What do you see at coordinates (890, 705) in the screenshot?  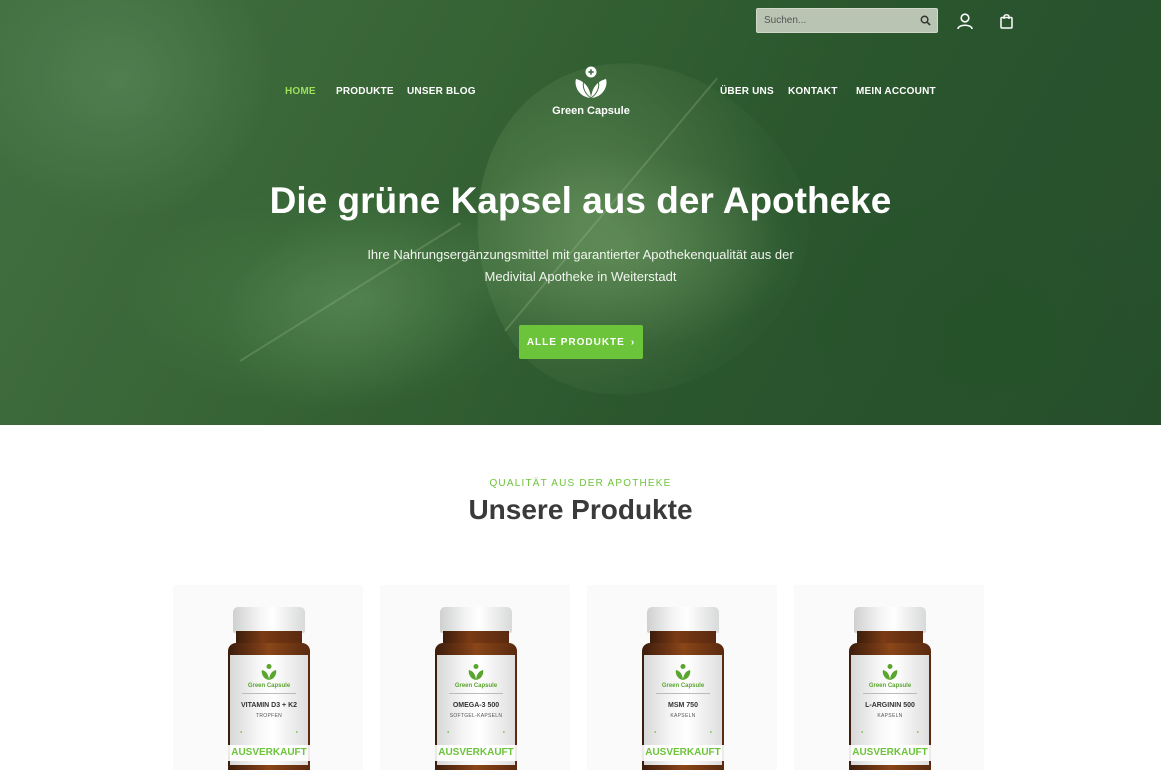 I see `label-product-name: L-ARGININ 500` at bounding box center [890, 705].